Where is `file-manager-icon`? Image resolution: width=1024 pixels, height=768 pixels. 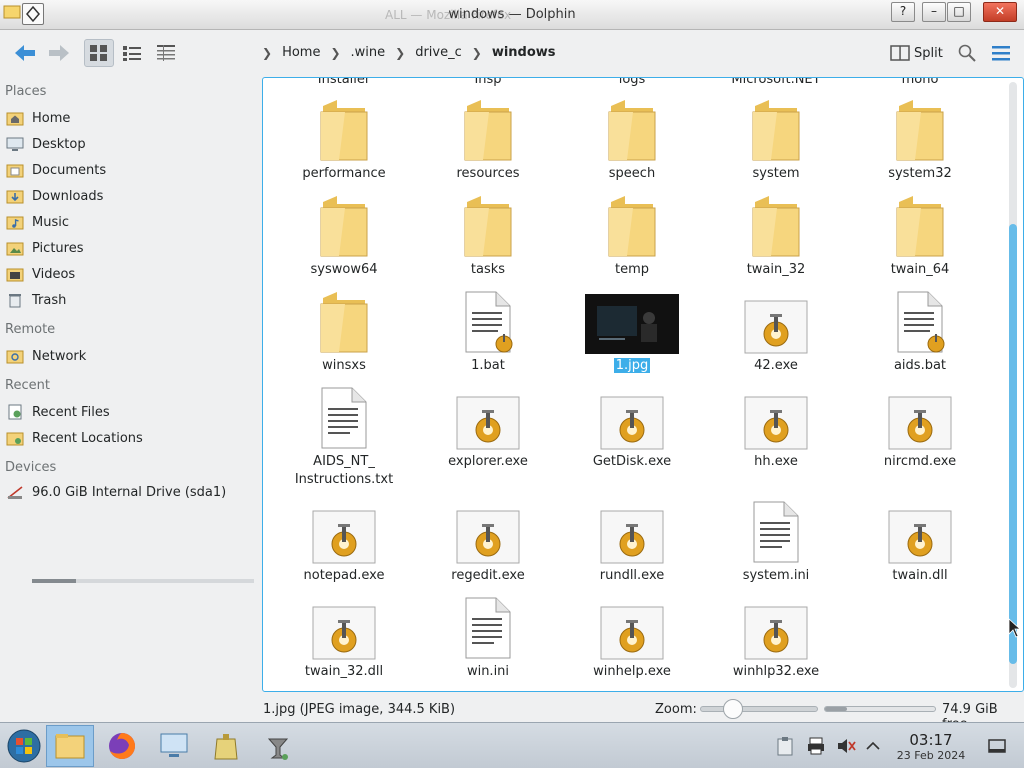
file-manager-icon is located at coordinates (70, 746).